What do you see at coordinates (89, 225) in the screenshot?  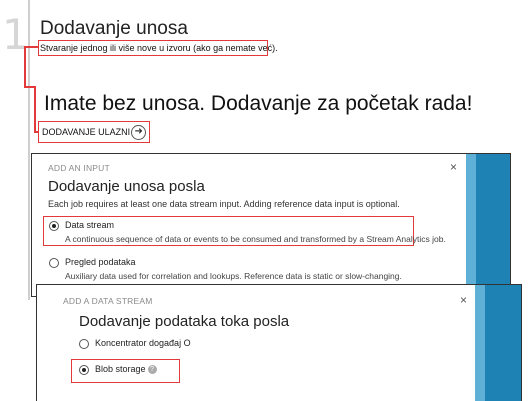 I see `option-label: Data stream` at bounding box center [89, 225].